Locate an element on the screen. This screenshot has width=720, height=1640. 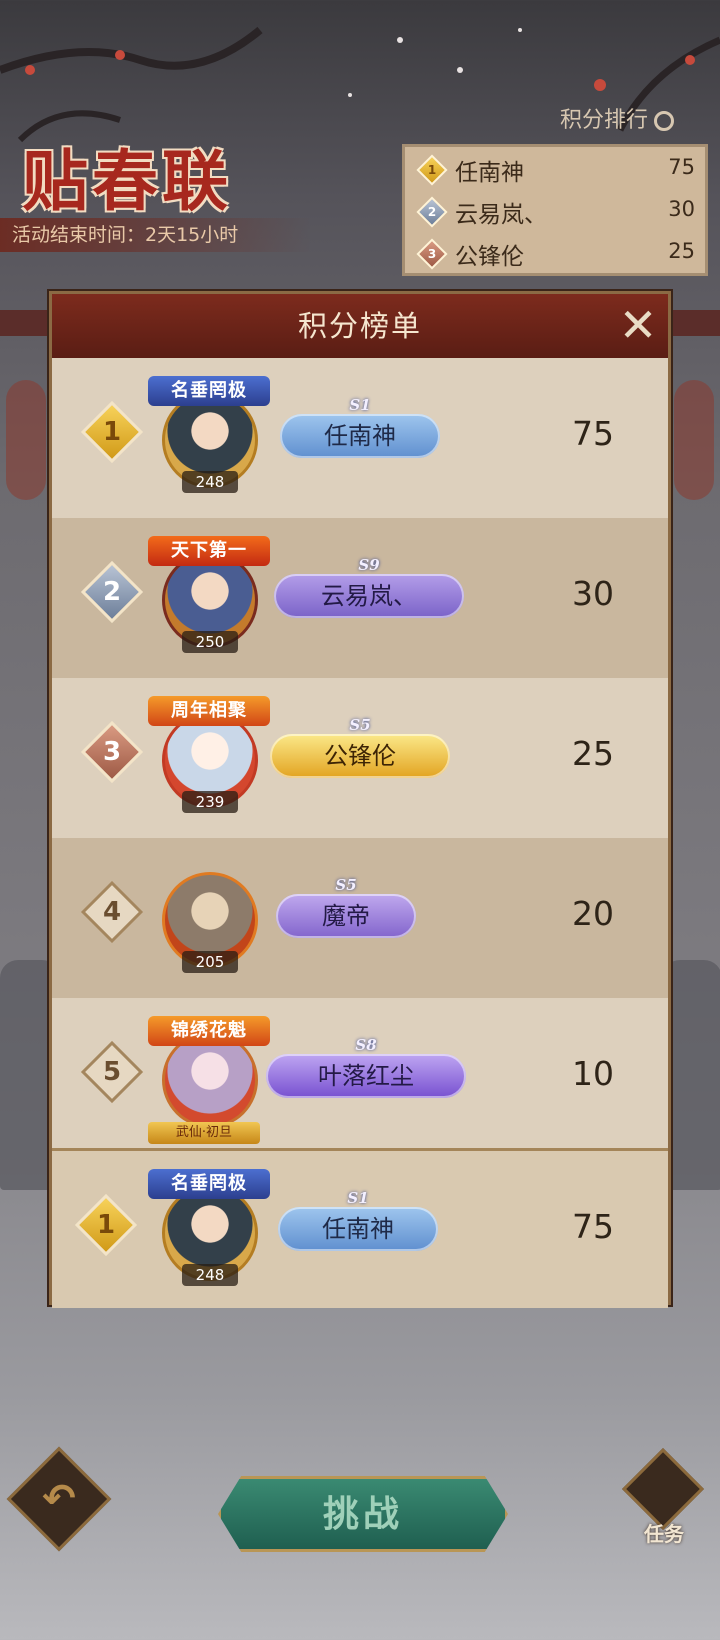
panel-title: 积分榜单 is located at coordinates (360, 326).